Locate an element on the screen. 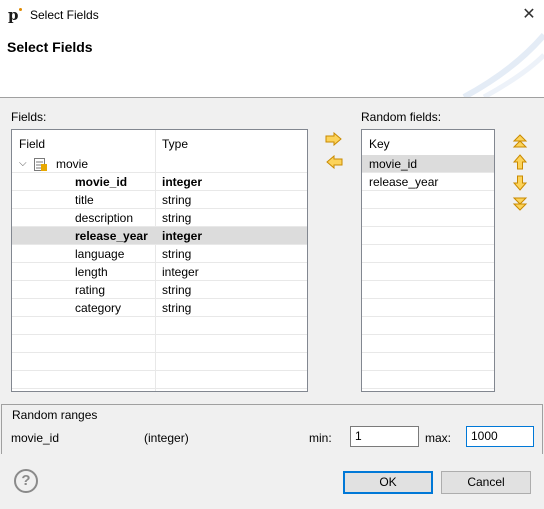 The image size is (544, 509). min-label: min: is located at coordinates (320, 438).